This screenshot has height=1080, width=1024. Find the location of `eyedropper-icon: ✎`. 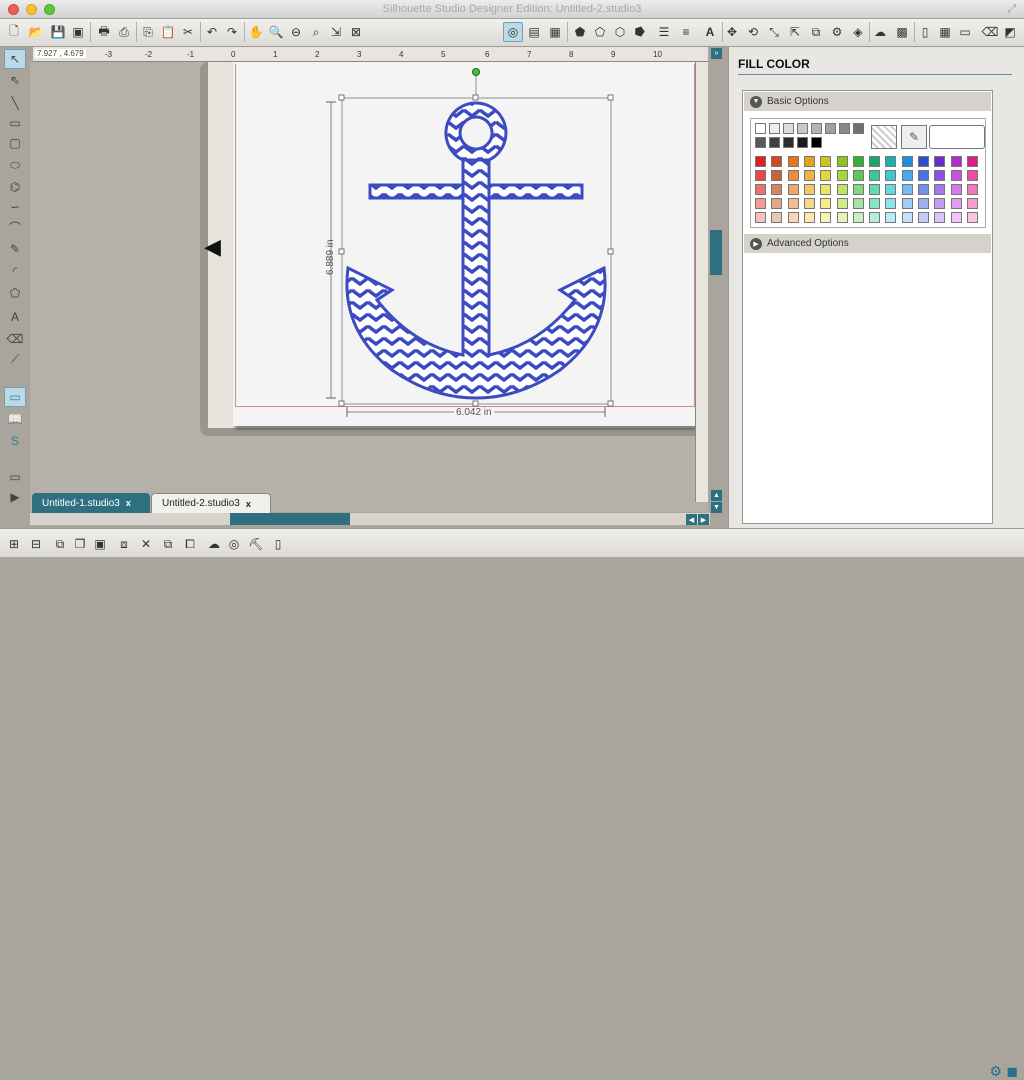

eyedropper-icon: ✎ is located at coordinates (914, 137).